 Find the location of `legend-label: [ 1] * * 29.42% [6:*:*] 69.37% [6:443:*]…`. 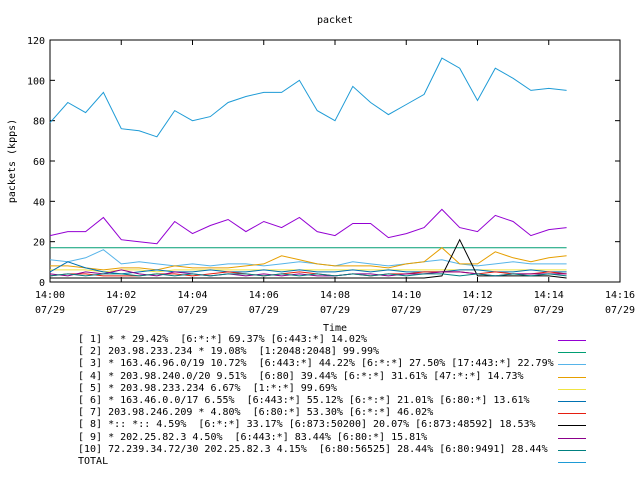

legend-label: [ 1] * * 29.42% [6:*:*] 69.37% [6:443:*]… is located at coordinates (222, 339).